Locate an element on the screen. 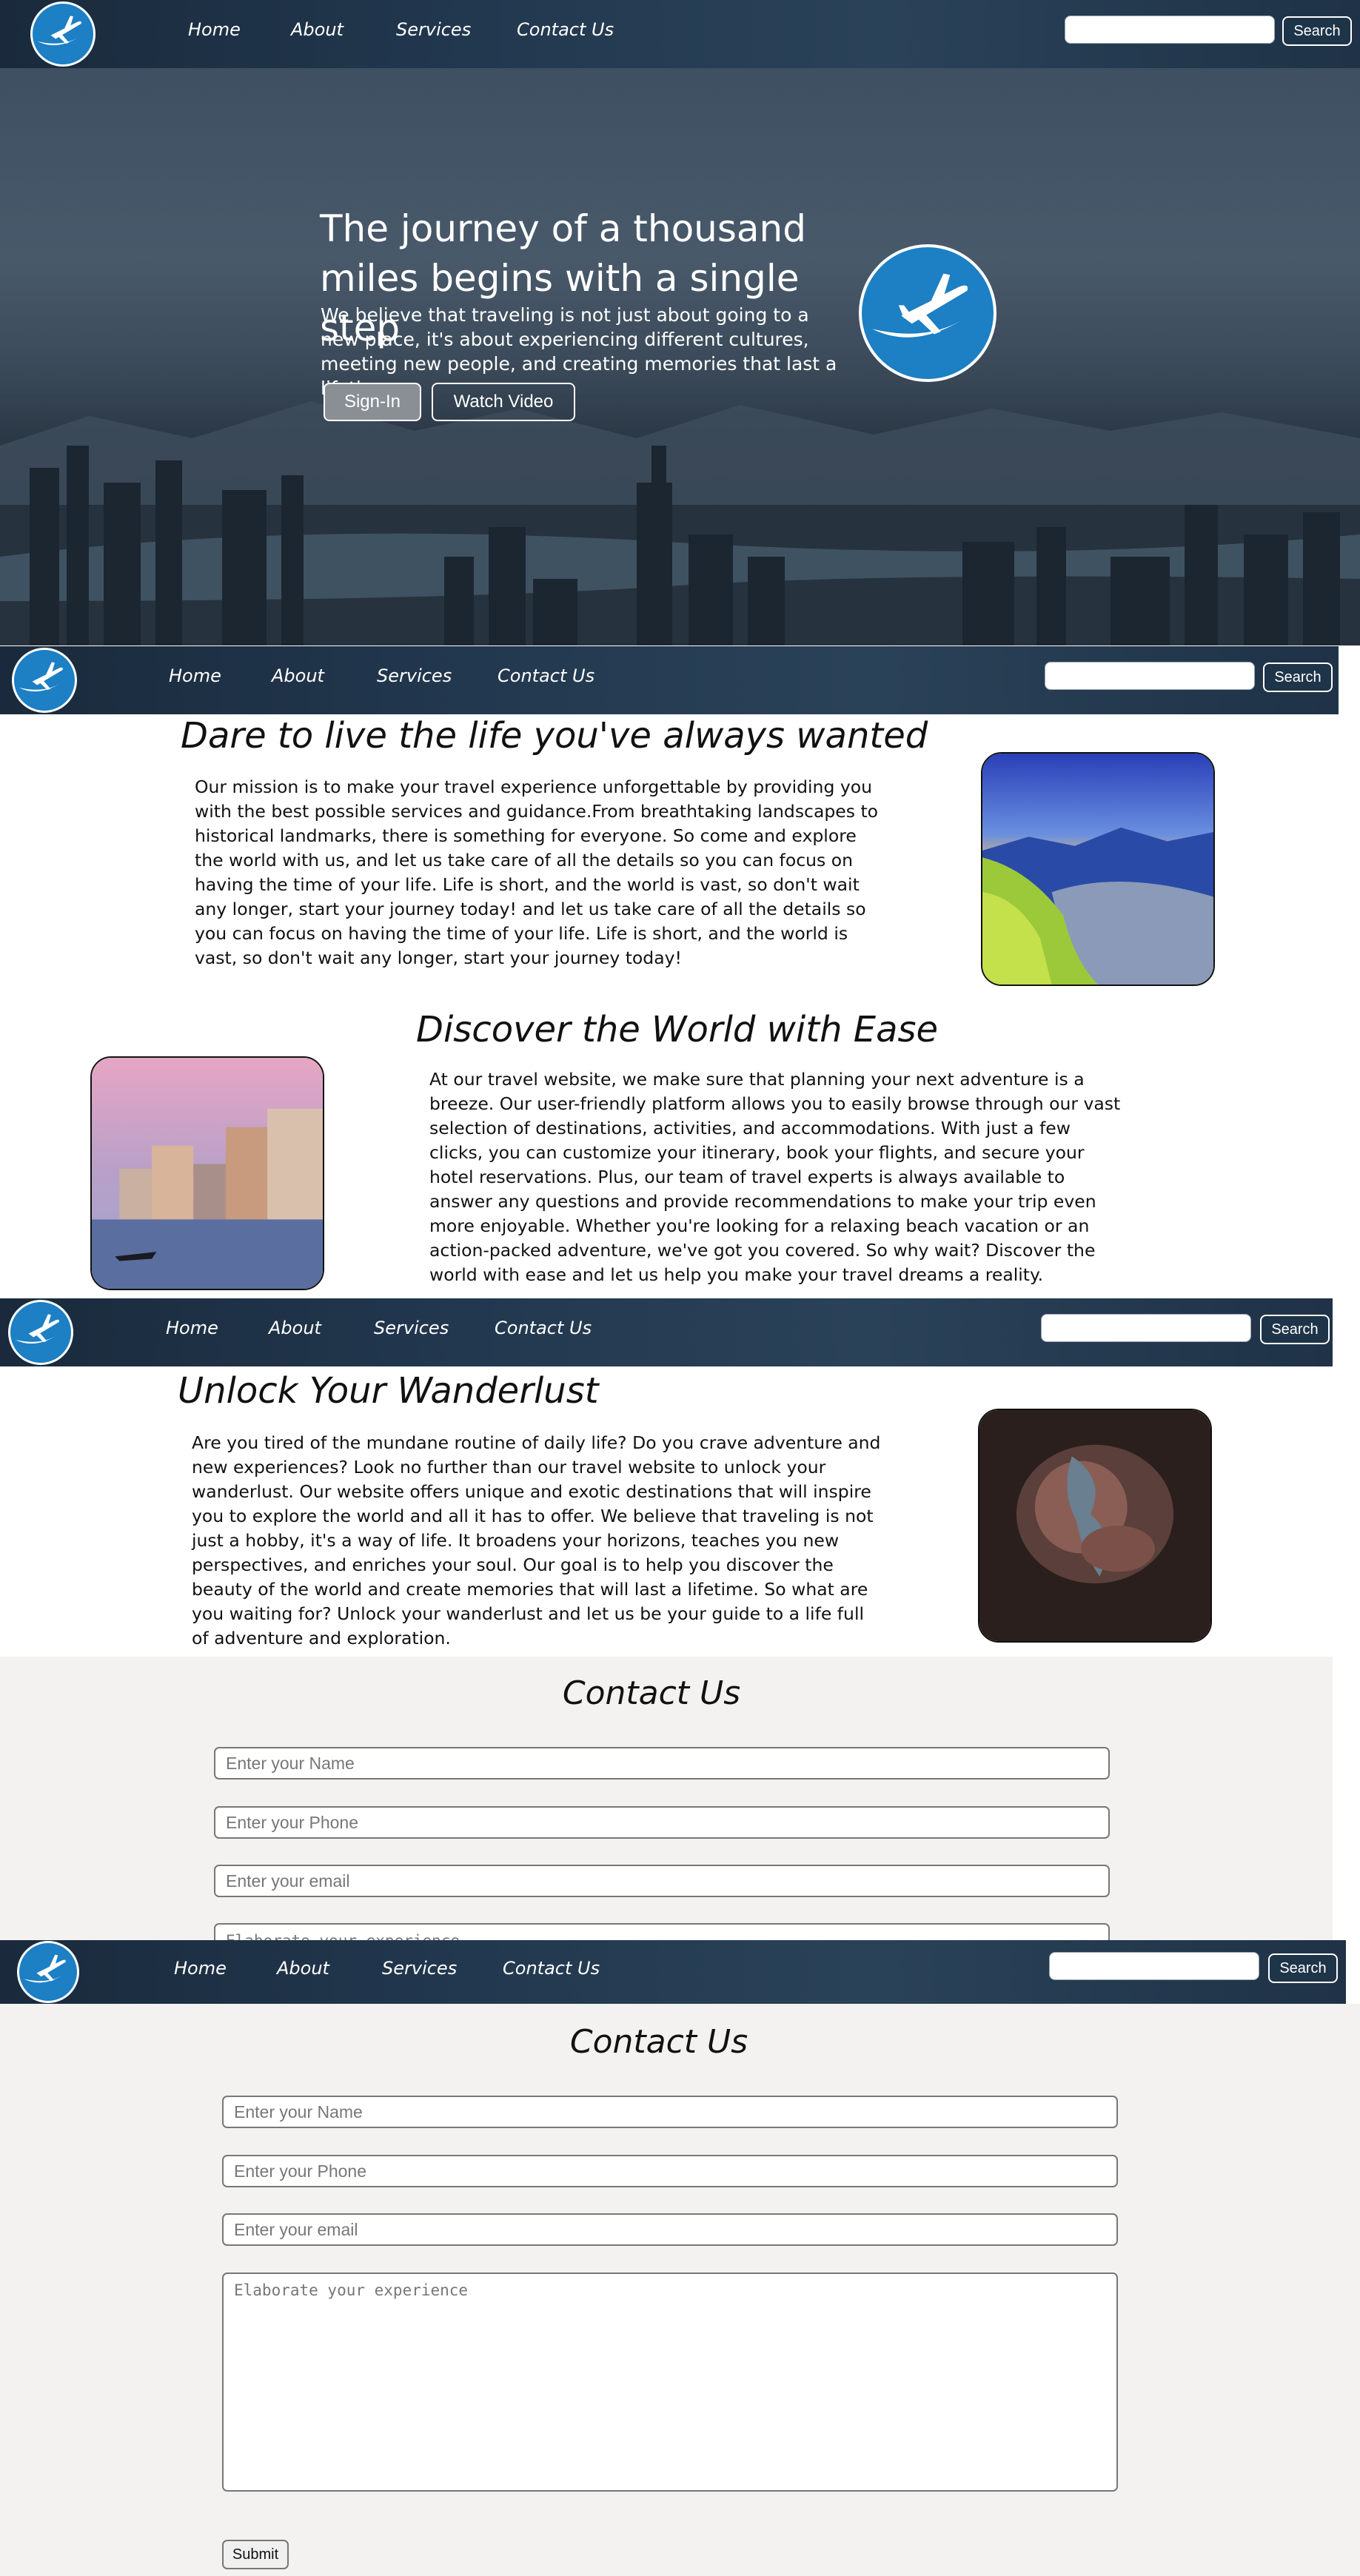 The height and width of the screenshot is (2576, 1360). submit-button: Submit is located at coordinates (256, 2554).